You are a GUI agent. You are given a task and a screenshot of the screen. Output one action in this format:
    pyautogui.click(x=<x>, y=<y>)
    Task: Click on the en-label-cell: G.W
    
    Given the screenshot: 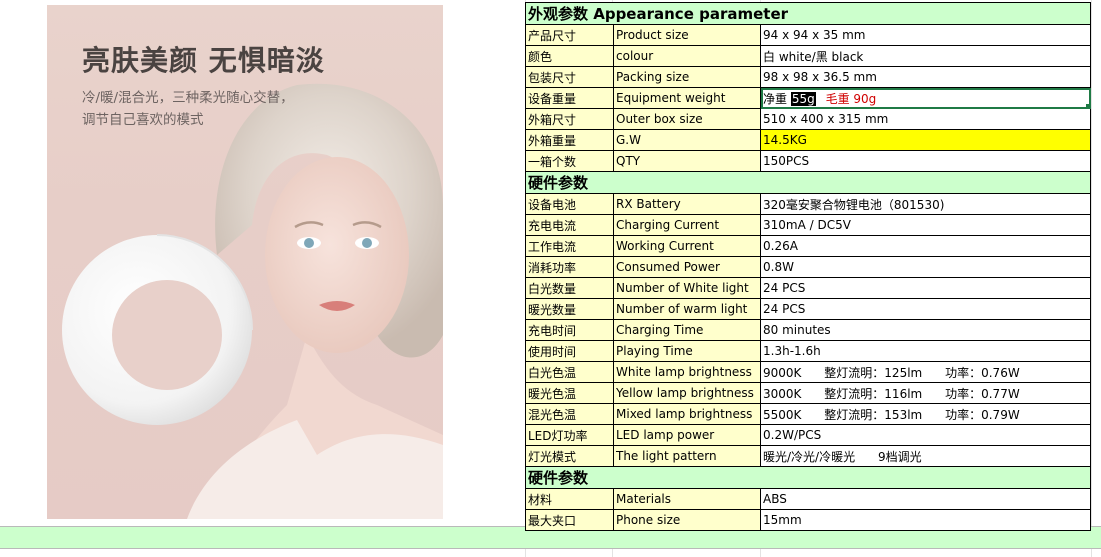 What is the action you would take?
    pyautogui.click(x=687, y=140)
    